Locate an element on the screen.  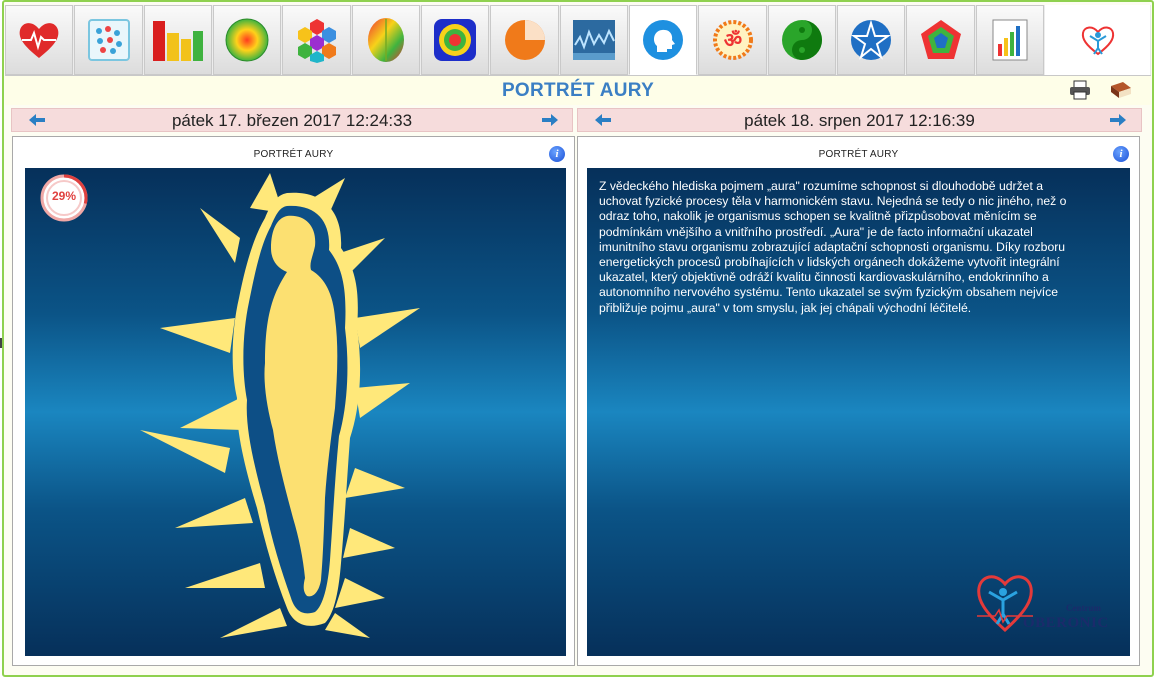
head-profile-icon is located at coordinates (663, 40).